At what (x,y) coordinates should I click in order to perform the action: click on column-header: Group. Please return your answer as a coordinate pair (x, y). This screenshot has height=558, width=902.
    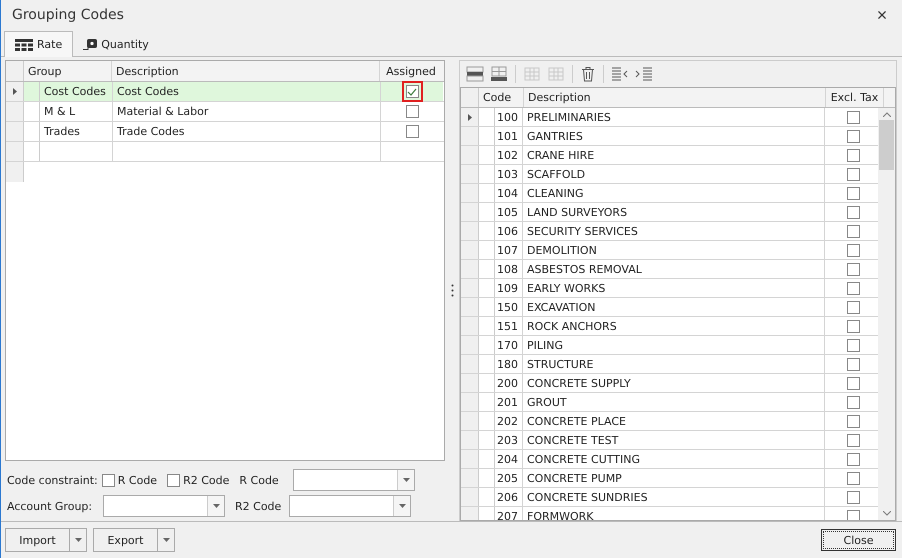
    Looking at the image, I should click on (68, 71).